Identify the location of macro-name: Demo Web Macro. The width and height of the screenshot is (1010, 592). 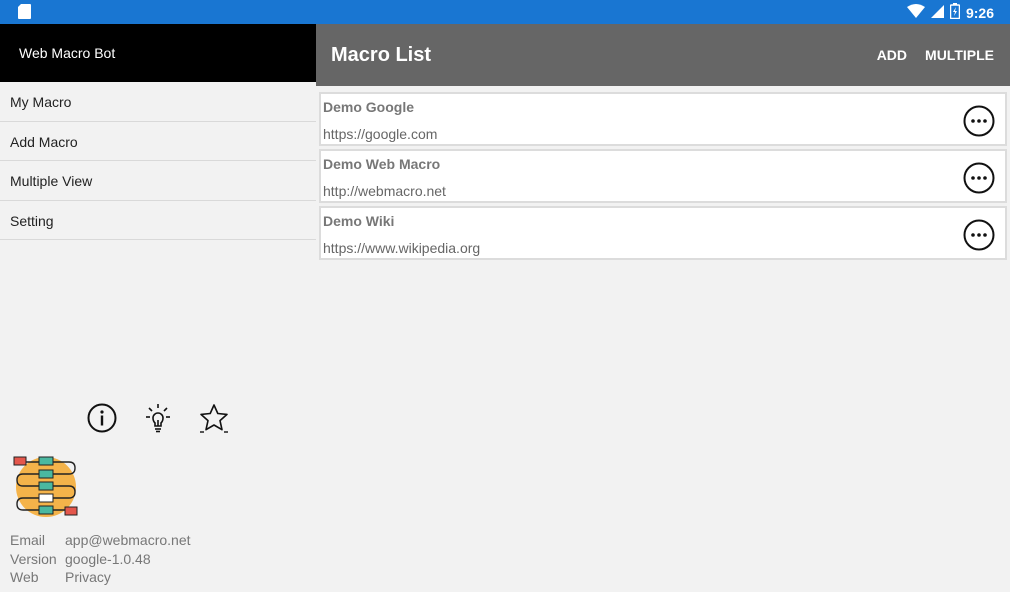
(382, 164).